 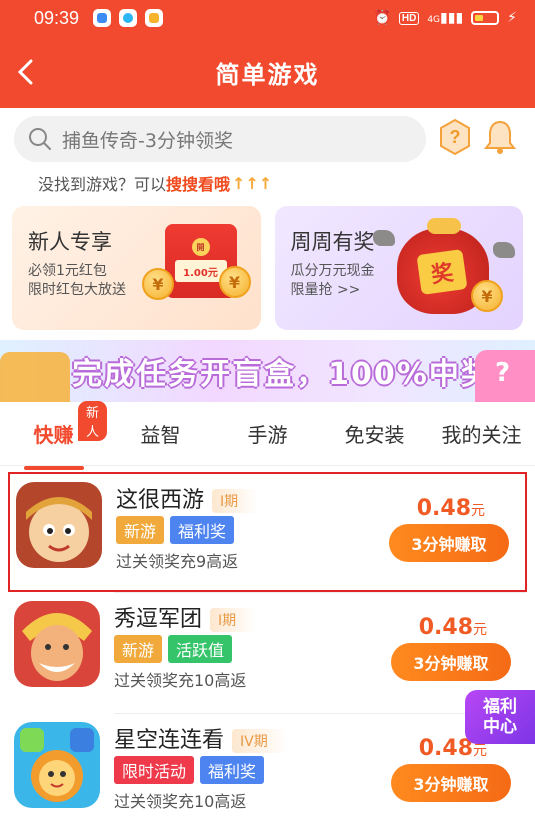 I want to click on notification-icons, so click(x=128, y=18).